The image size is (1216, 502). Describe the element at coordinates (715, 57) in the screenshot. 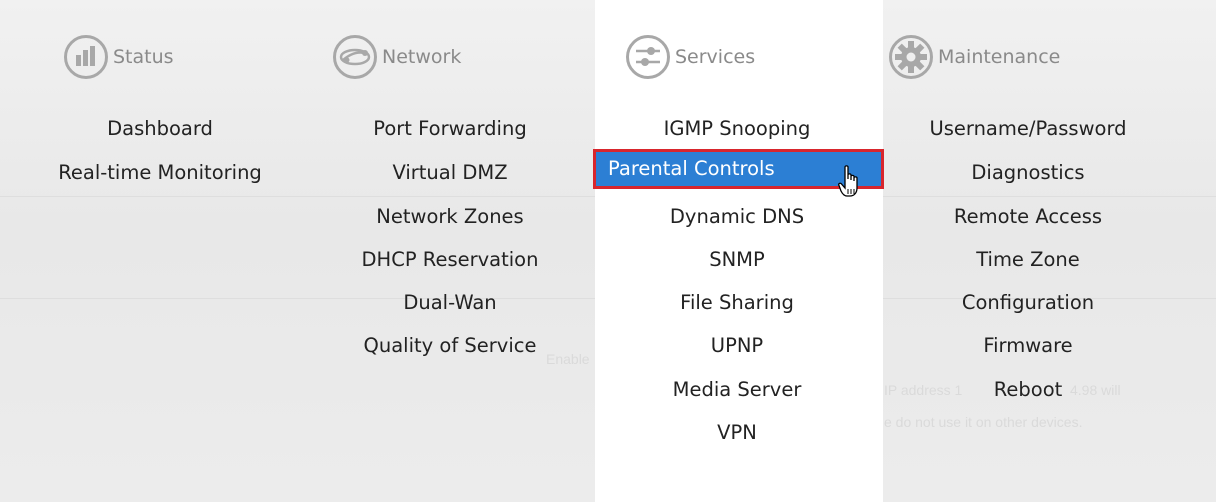

I see `services-menu-title: Services` at that location.